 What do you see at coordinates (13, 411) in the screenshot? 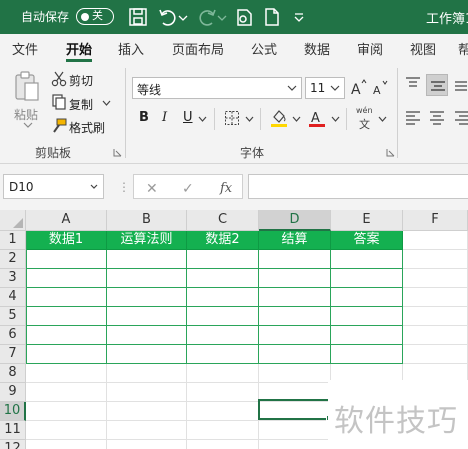
I see `row-header-10: 10` at bounding box center [13, 411].